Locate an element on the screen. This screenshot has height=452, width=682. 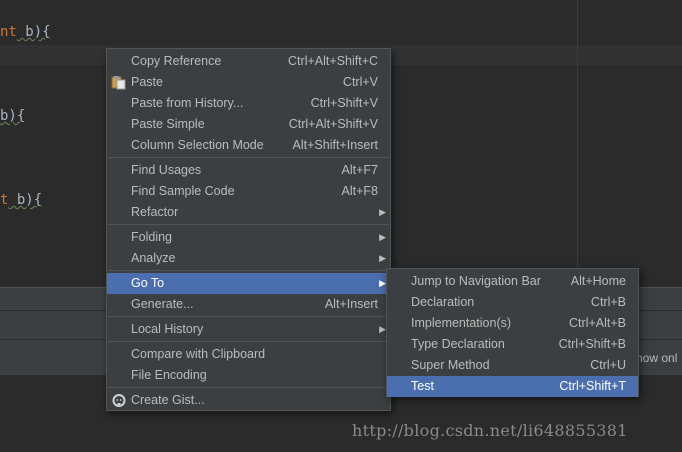
code-line: t b){ is located at coordinates (21, 200).